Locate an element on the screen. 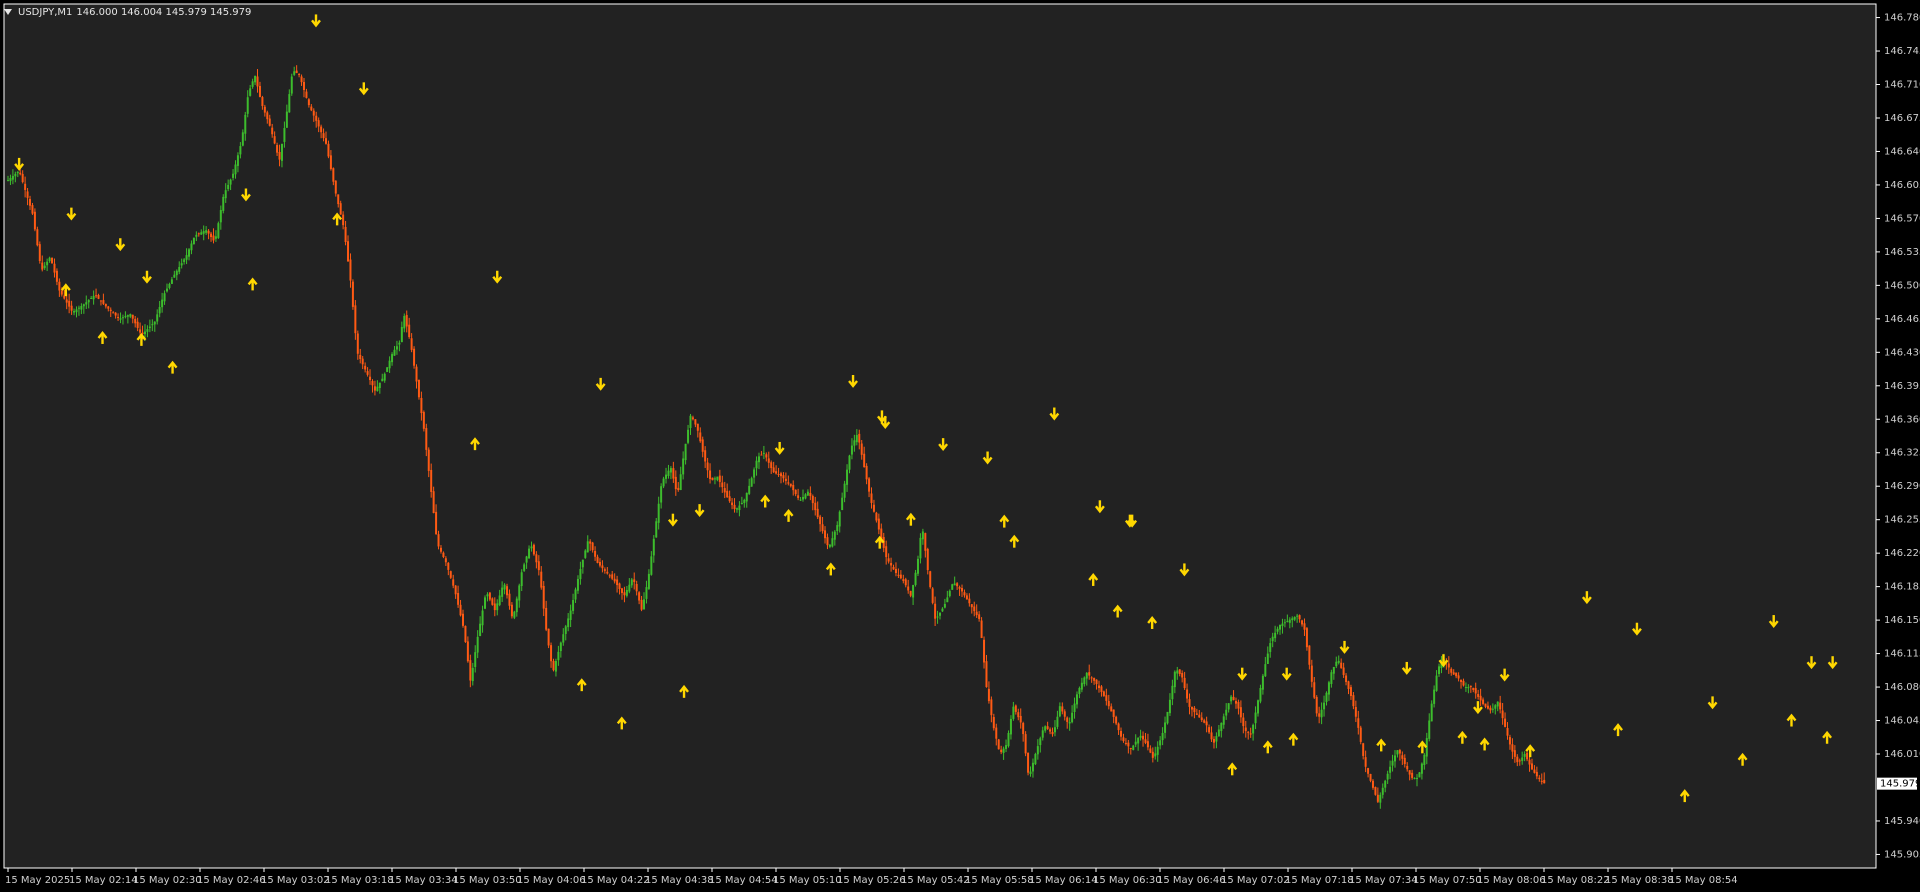  price-tick-label: 146.080 is located at coordinates (1902, 687).